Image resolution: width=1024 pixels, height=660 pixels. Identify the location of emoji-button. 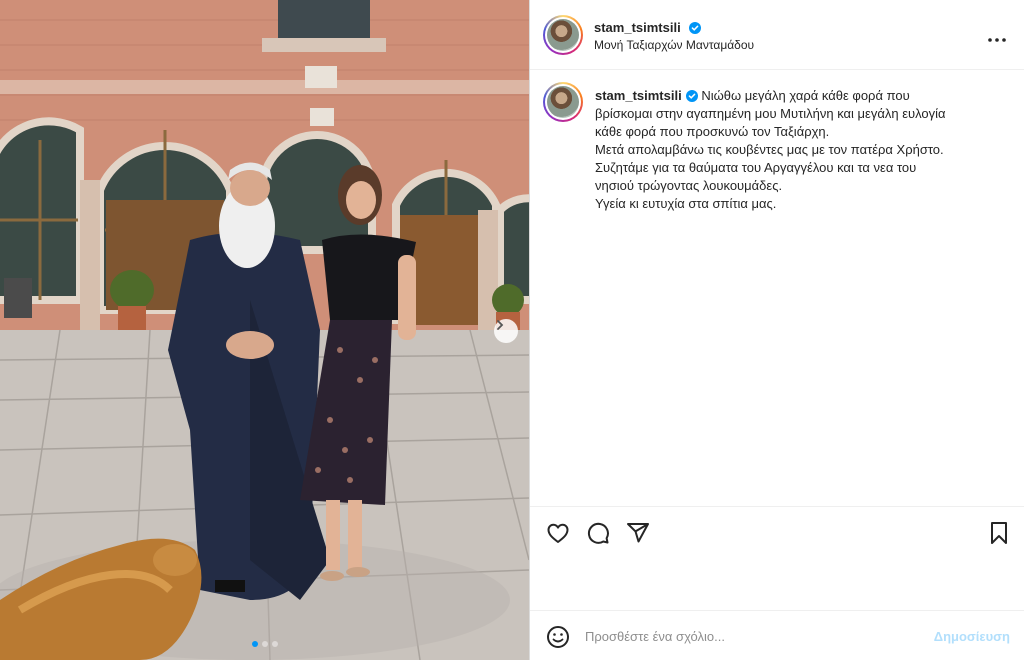
(558, 639).